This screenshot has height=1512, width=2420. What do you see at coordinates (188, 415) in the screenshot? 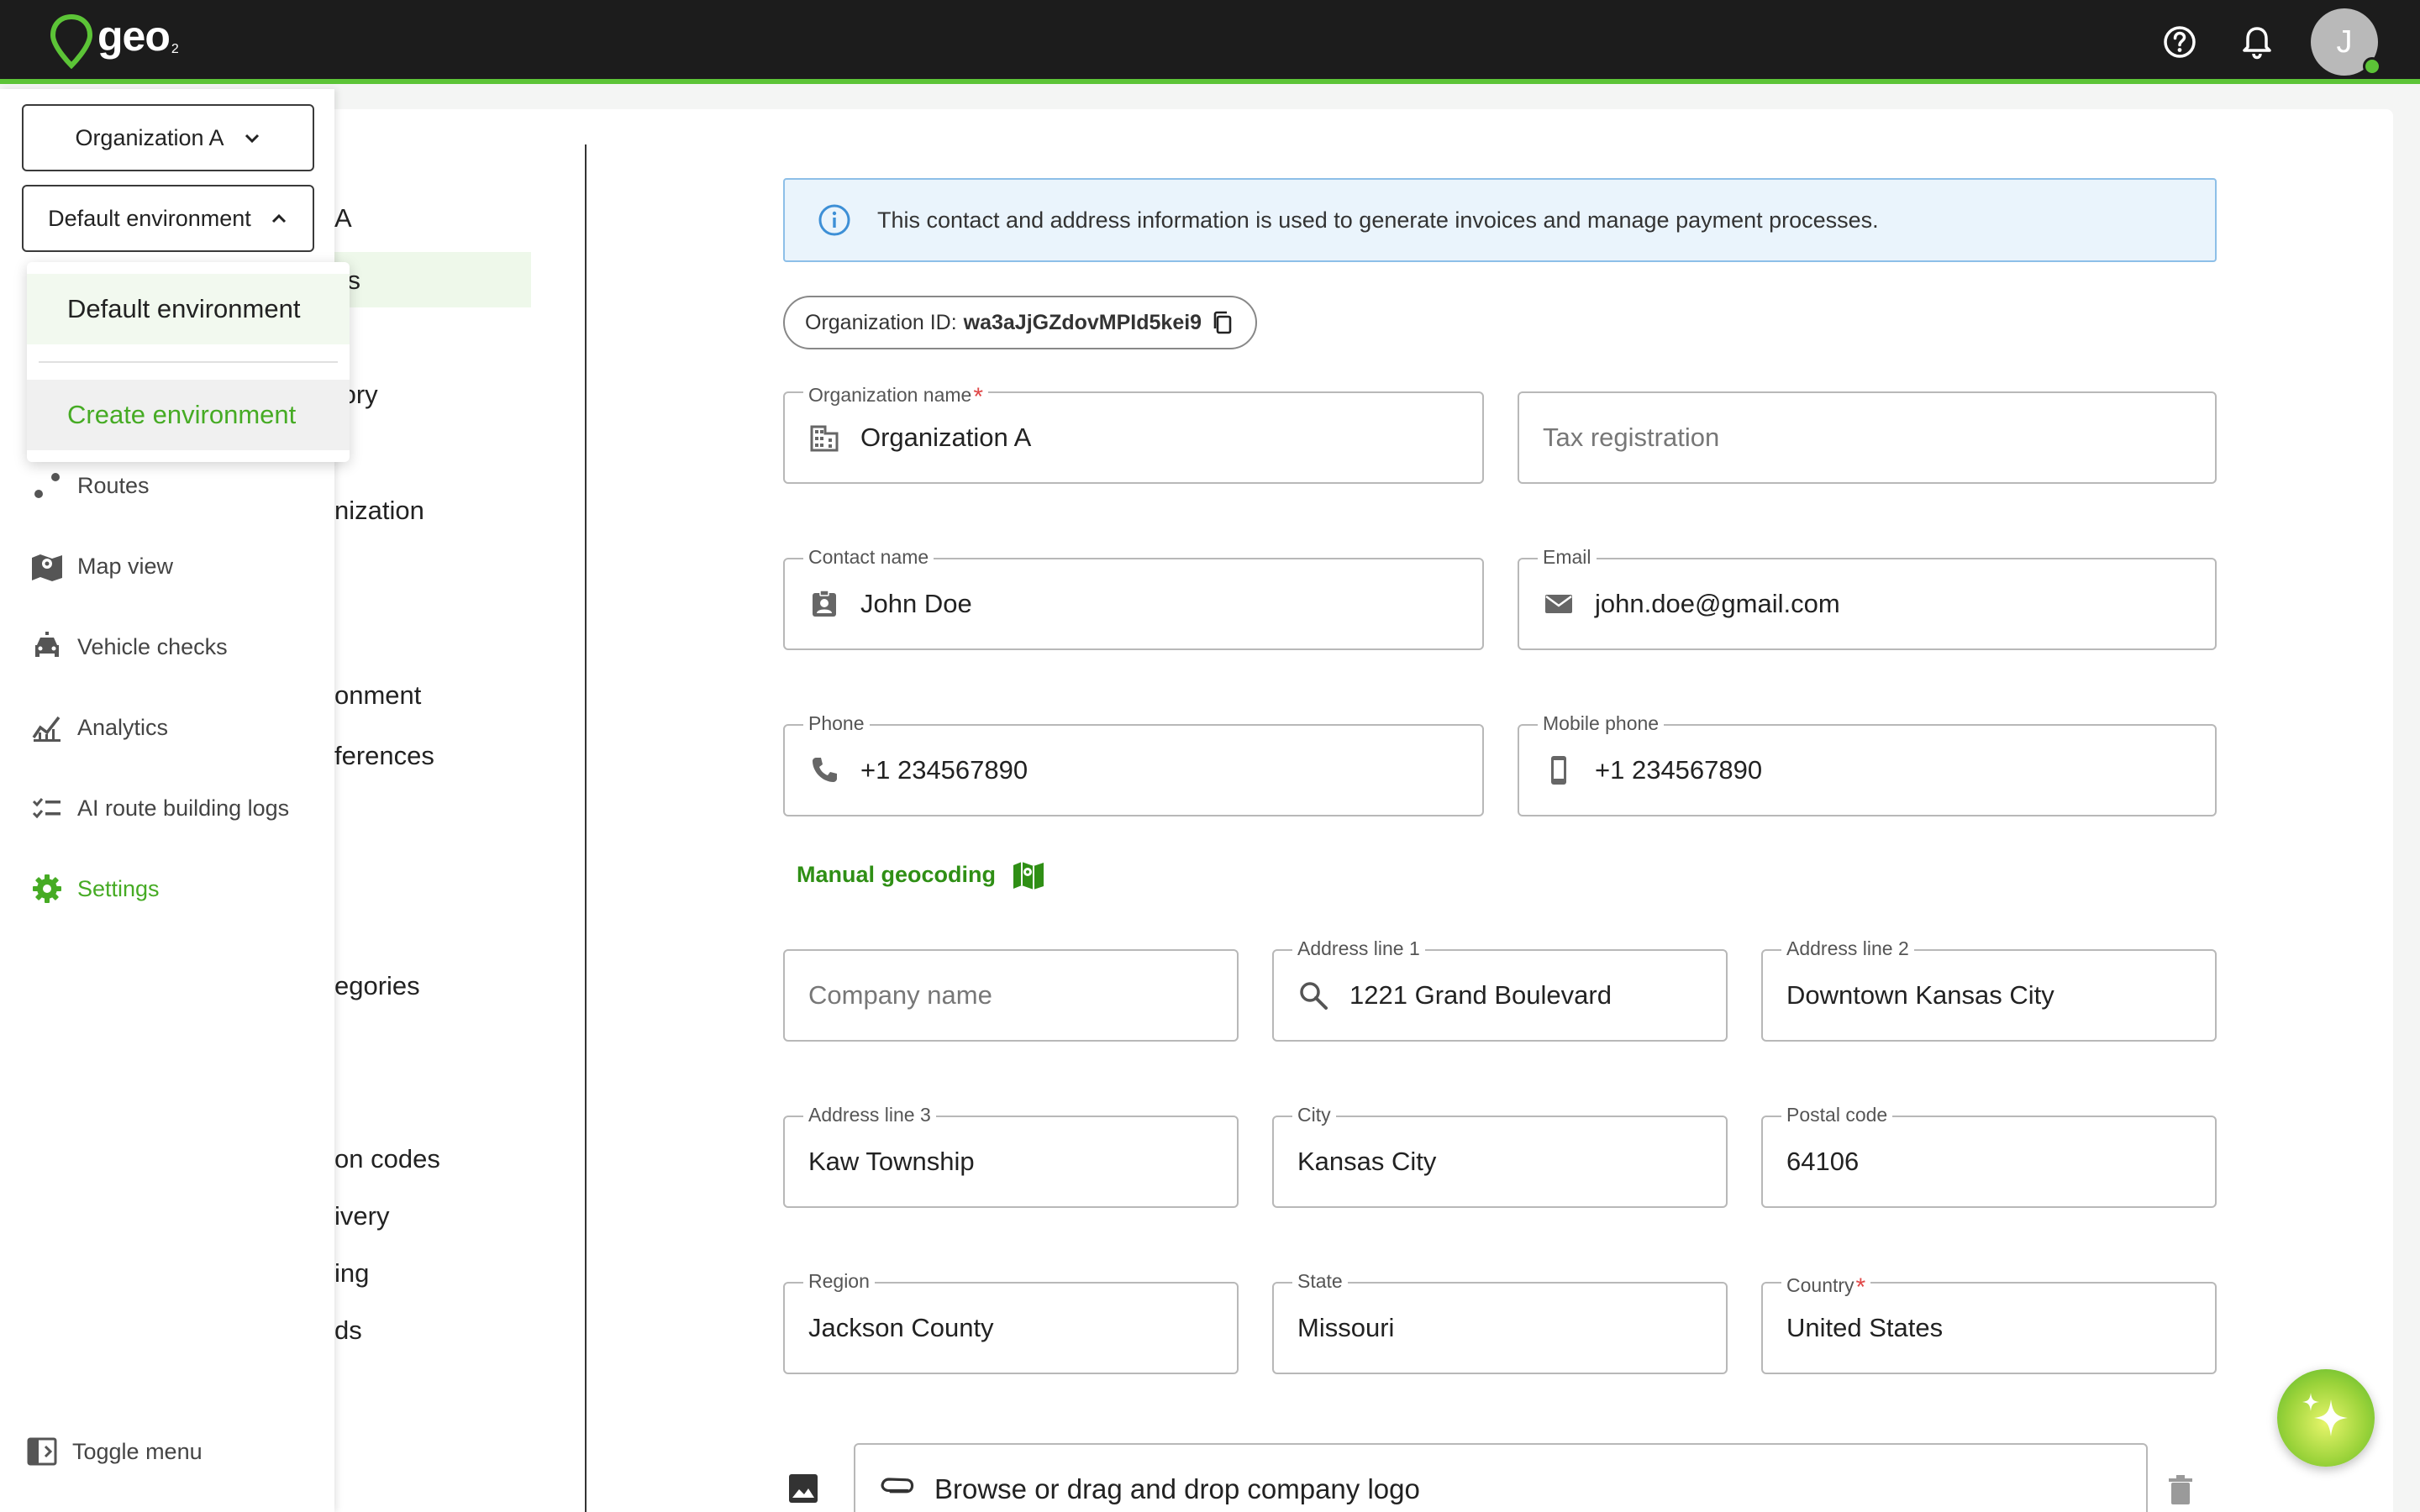
I see `create-environment-button: Create environment` at bounding box center [188, 415].